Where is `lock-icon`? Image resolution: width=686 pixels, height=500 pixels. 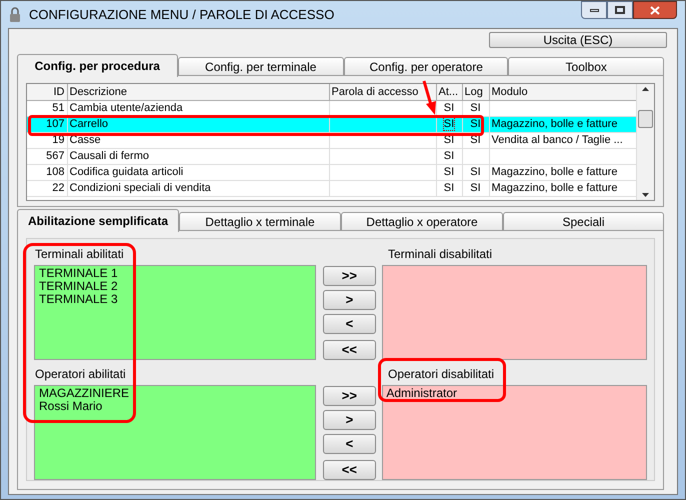
lock-icon is located at coordinates (15, 14).